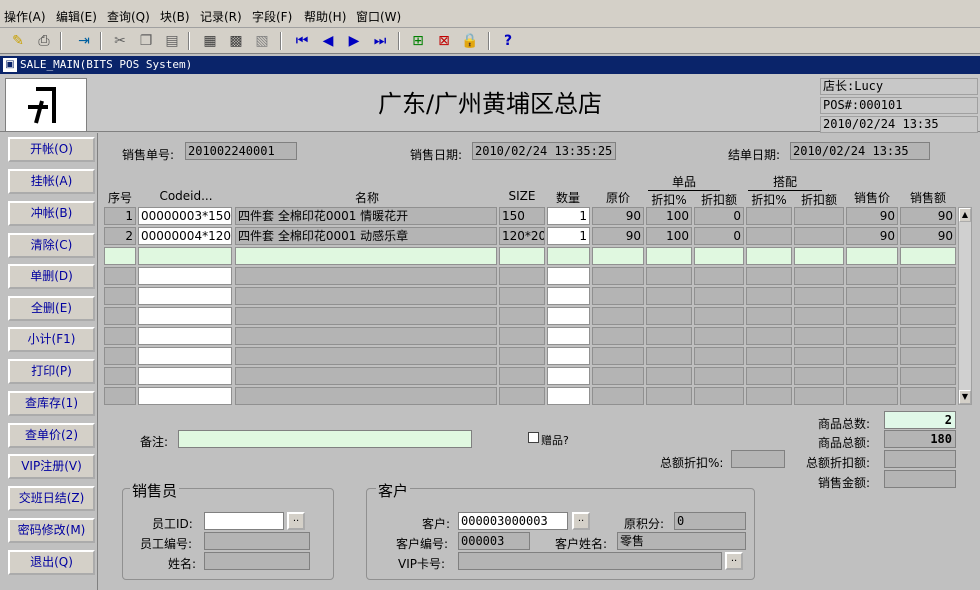  I want to click on exit-button: 退出(Q), so click(51, 562).